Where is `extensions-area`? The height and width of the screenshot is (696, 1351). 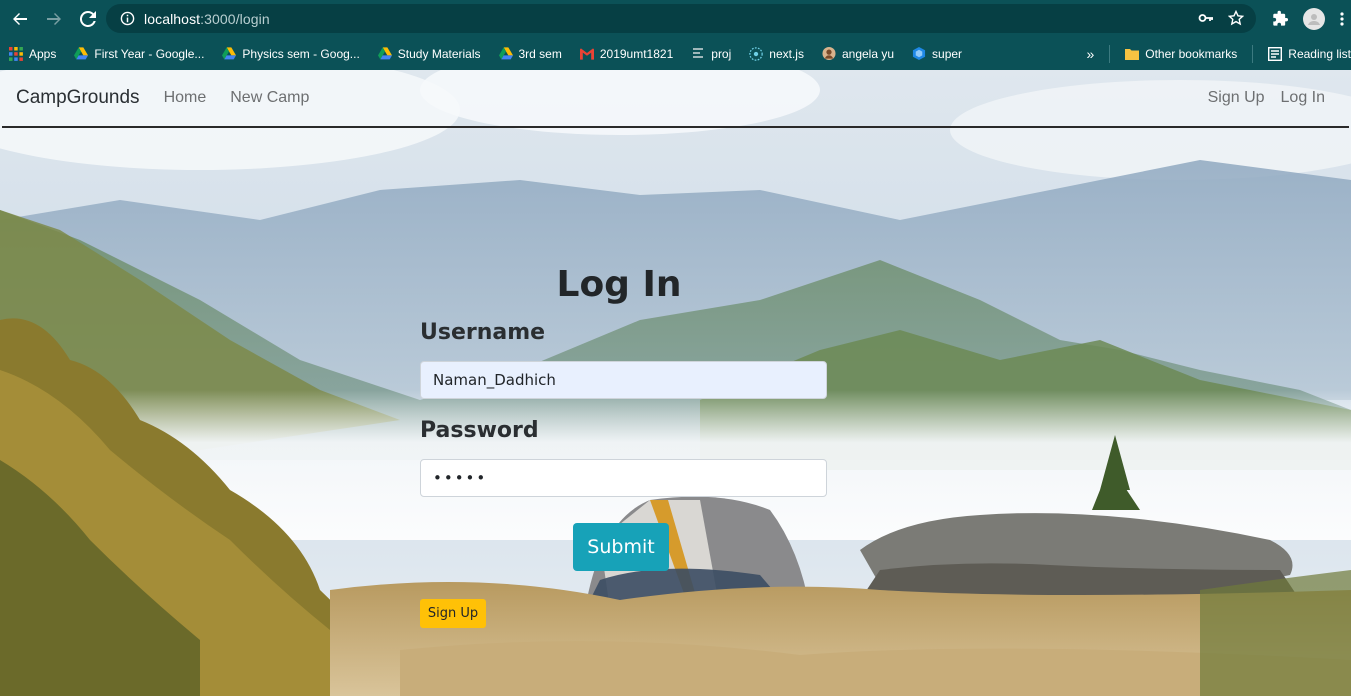 extensions-area is located at coordinates (1311, 18).